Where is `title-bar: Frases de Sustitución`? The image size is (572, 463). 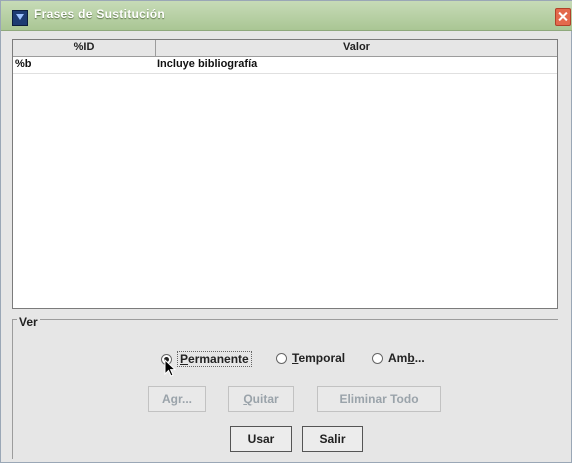
title-bar: Frases de Sustitución is located at coordinates (286, 16).